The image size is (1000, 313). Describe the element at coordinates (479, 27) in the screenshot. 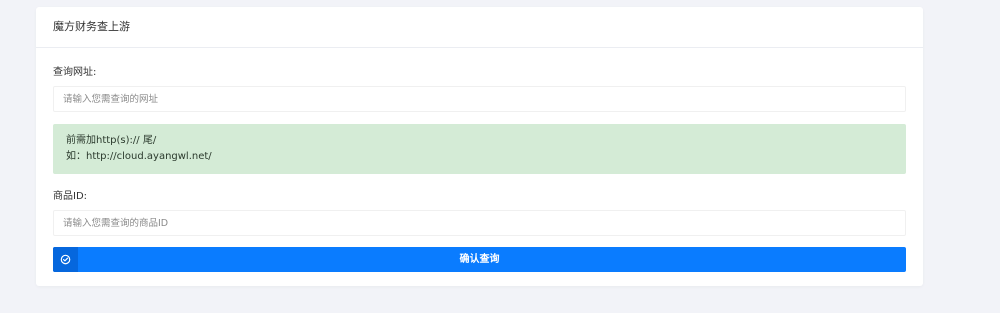

I see `card-title: 魔方财务查上游` at that location.